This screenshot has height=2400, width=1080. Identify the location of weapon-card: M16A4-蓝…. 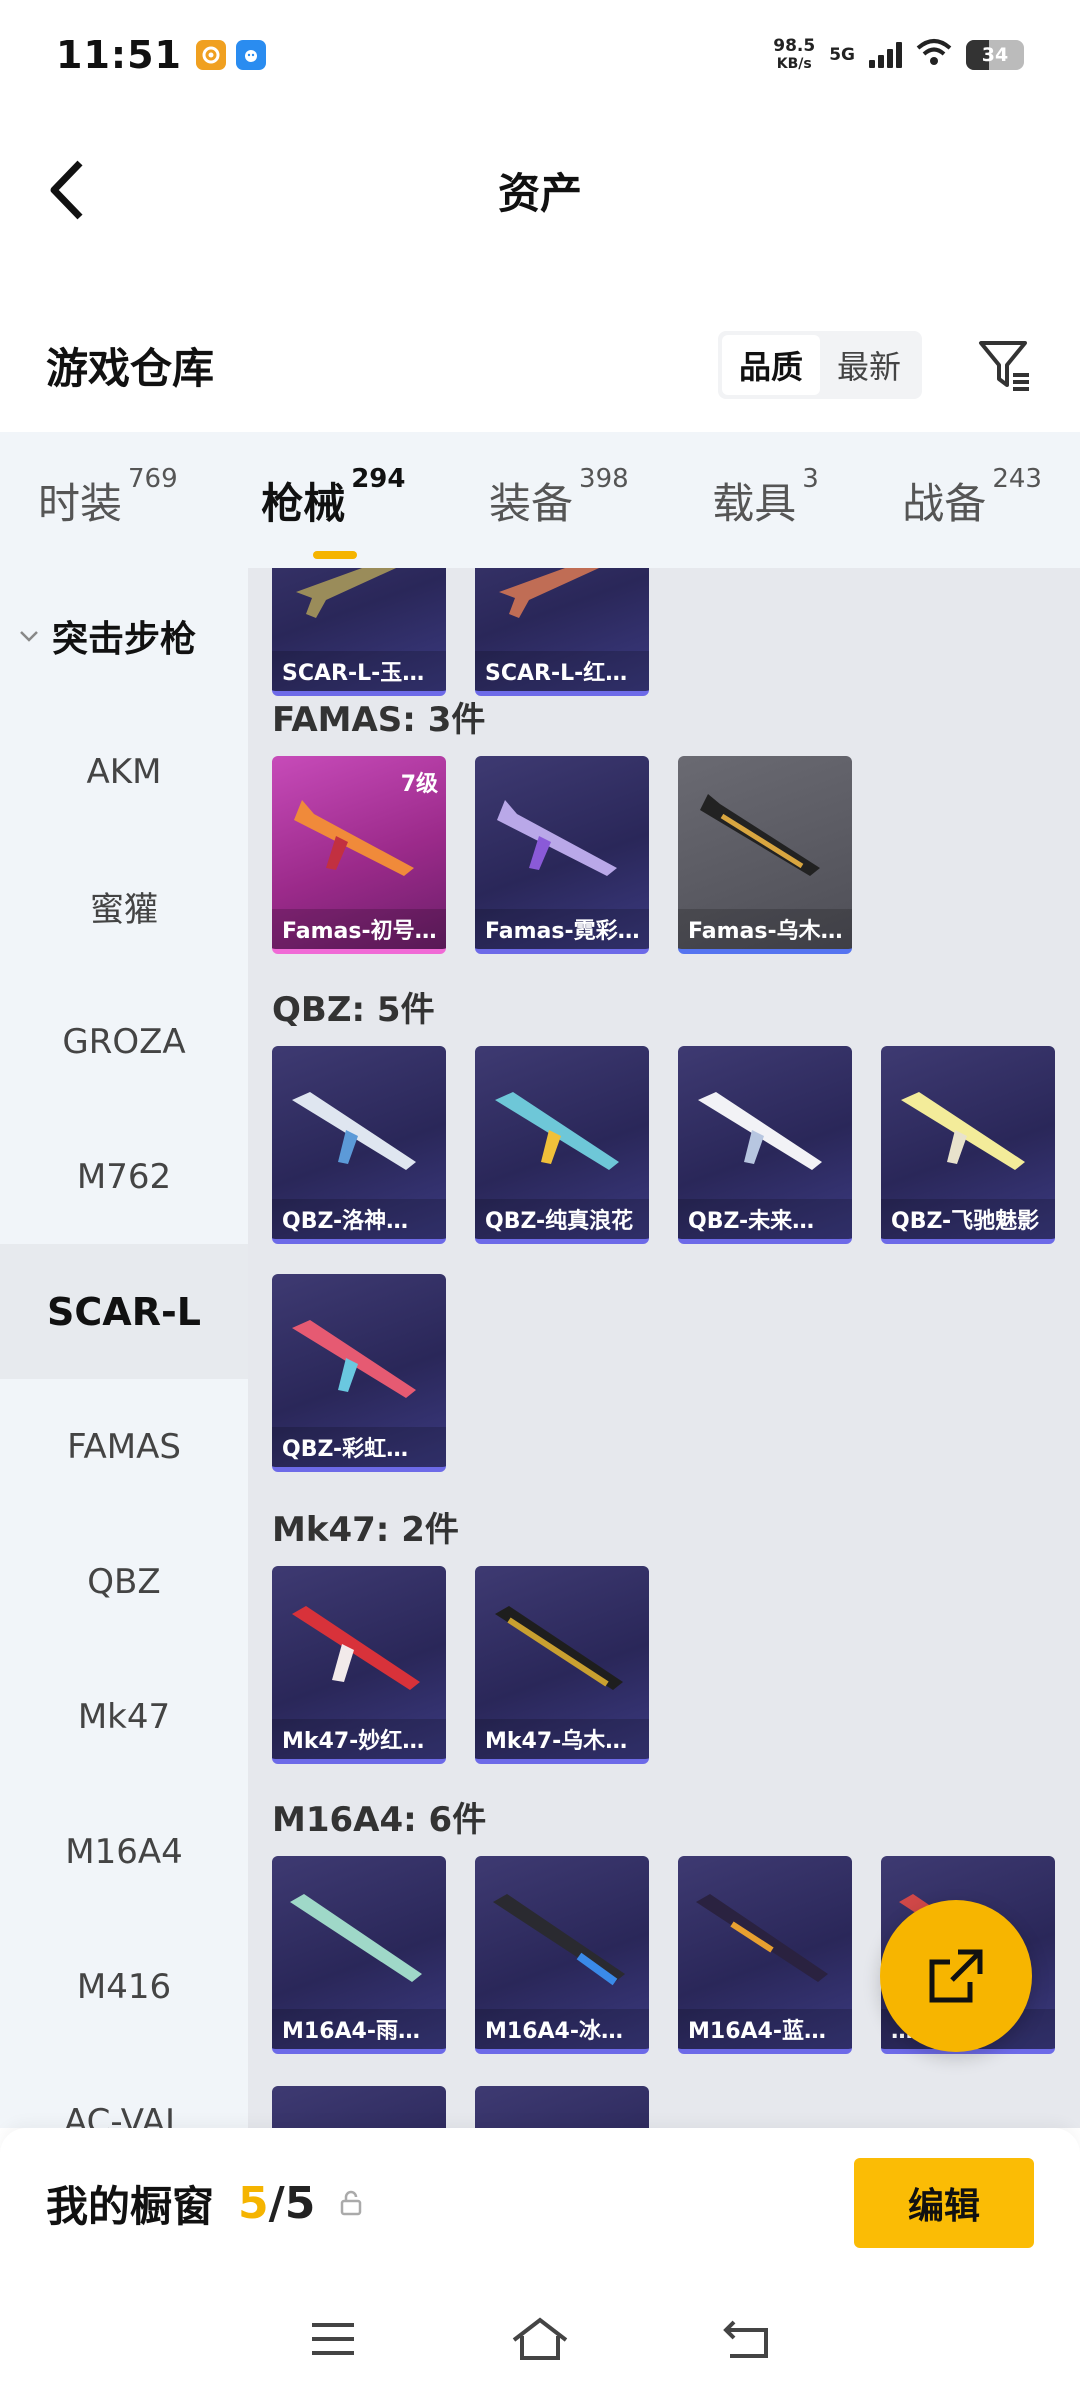
(765, 1955).